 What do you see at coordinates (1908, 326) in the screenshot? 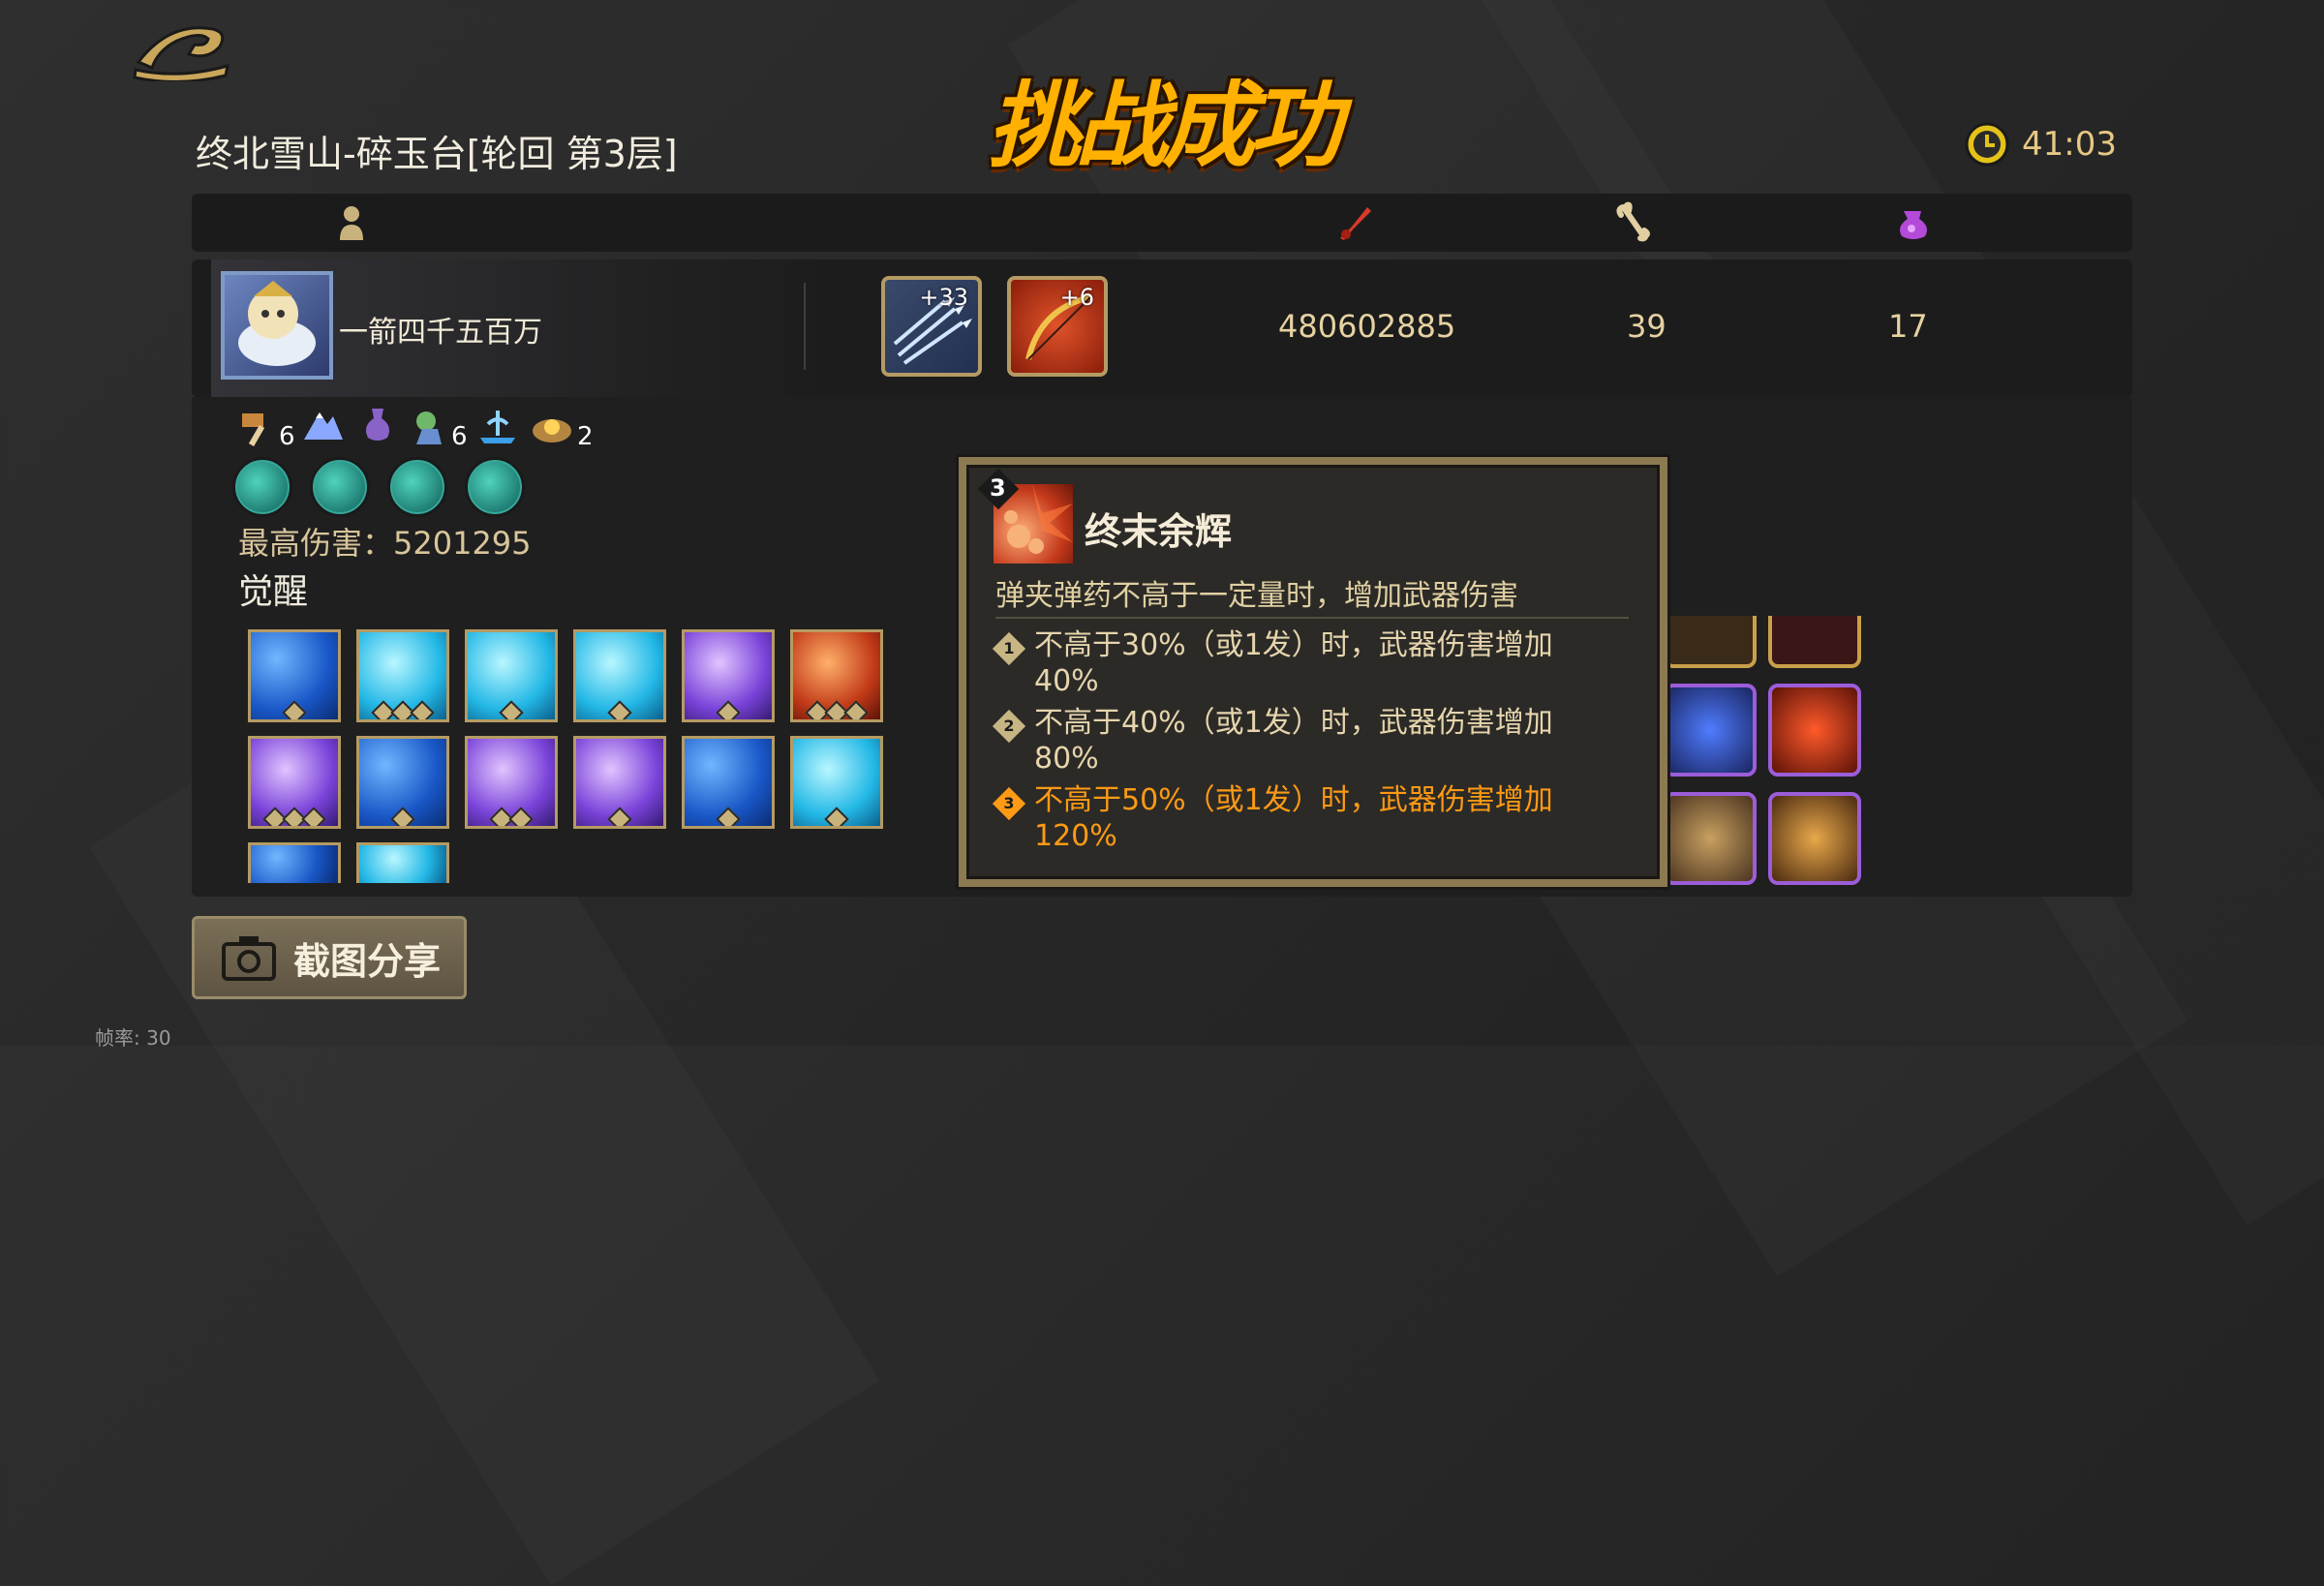
I see `stat-potion-value: 17` at bounding box center [1908, 326].